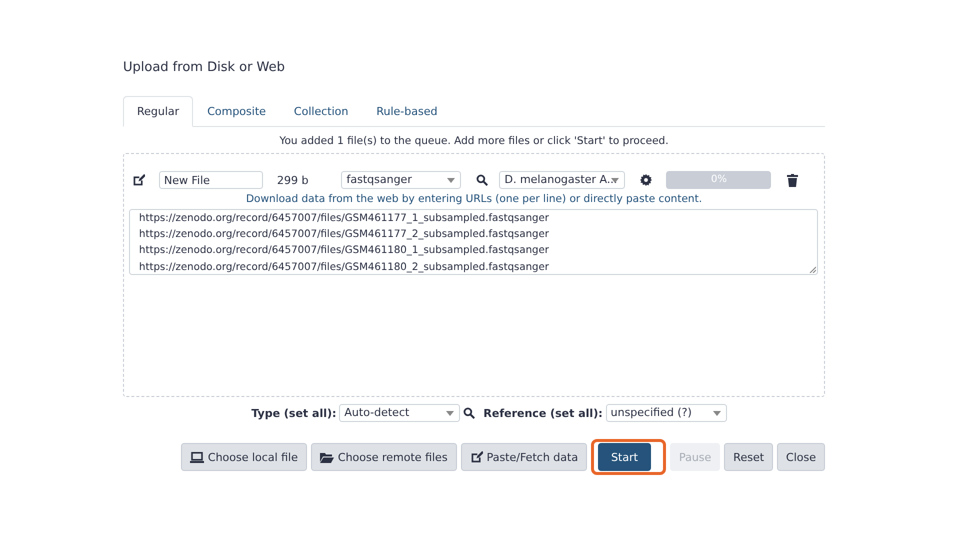 This screenshot has height=540, width=960. I want to click on tab: Regular, so click(158, 111).